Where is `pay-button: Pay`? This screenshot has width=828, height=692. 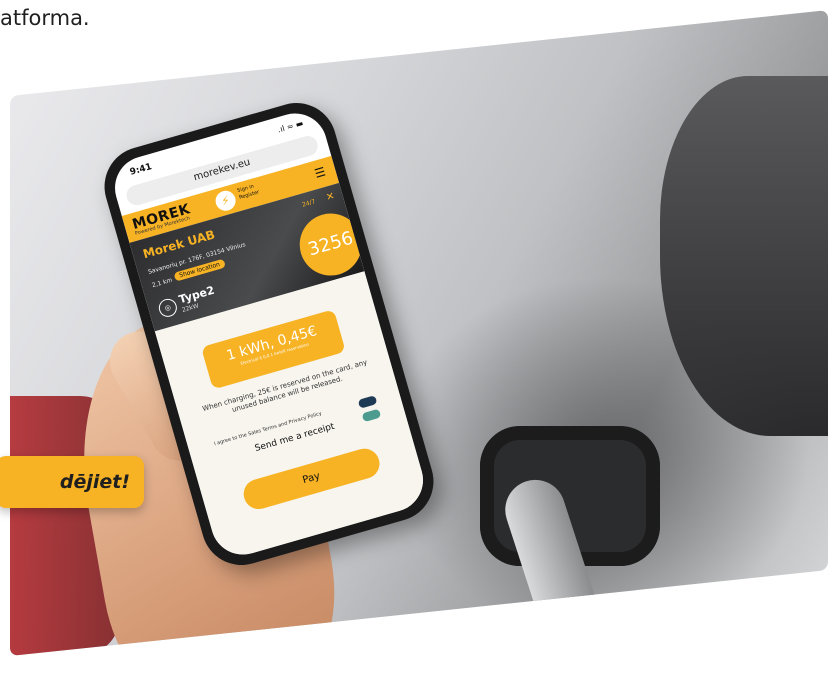
pay-button: Pay is located at coordinates (312, 479).